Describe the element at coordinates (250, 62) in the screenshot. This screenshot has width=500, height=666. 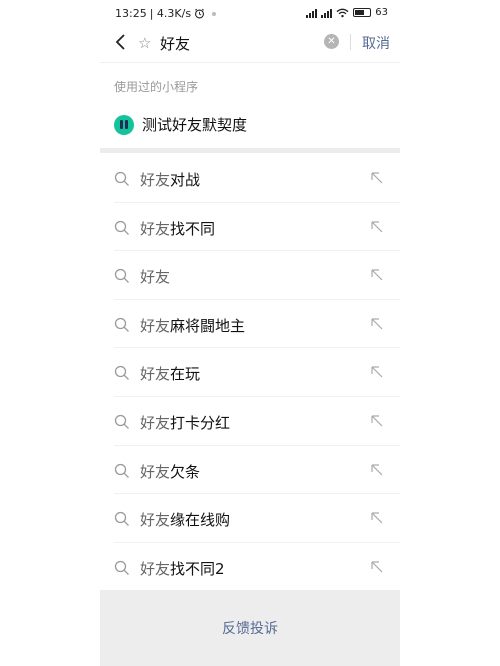
I see `header-divider` at that location.